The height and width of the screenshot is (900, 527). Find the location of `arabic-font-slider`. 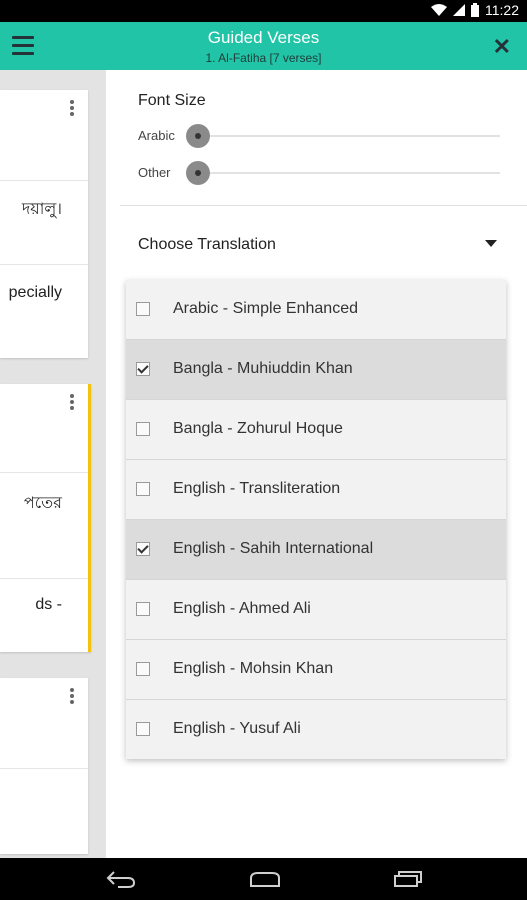

arabic-font-slider is located at coordinates (343, 136).